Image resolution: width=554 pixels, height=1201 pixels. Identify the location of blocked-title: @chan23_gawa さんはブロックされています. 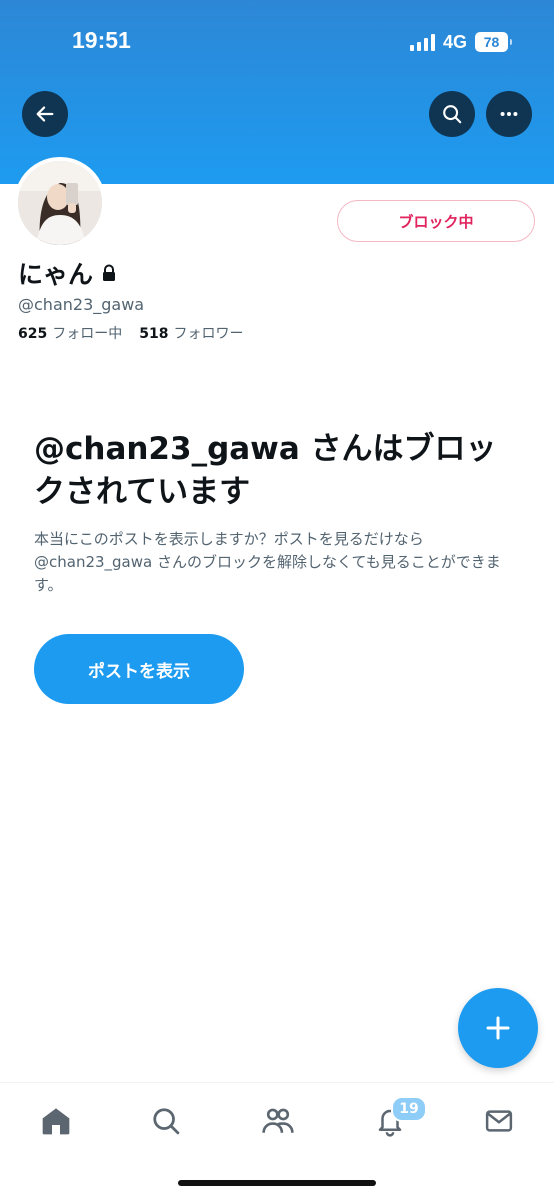
(265, 470).